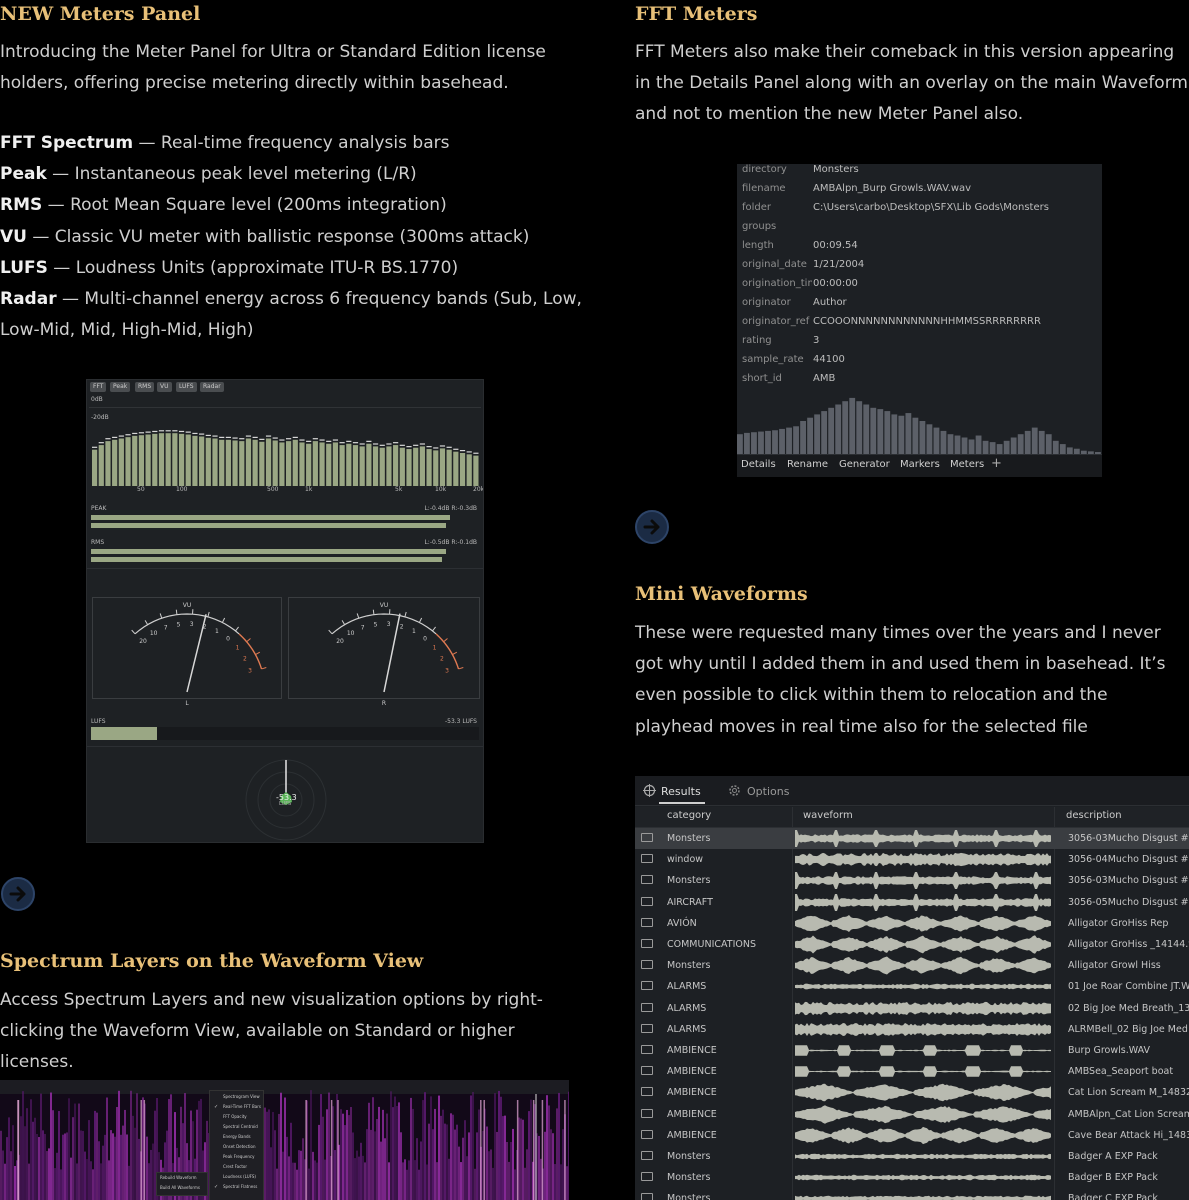 This screenshot has height=1200, width=1189. What do you see at coordinates (816, 340) in the screenshot?
I see `details-value: 3` at bounding box center [816, 340].